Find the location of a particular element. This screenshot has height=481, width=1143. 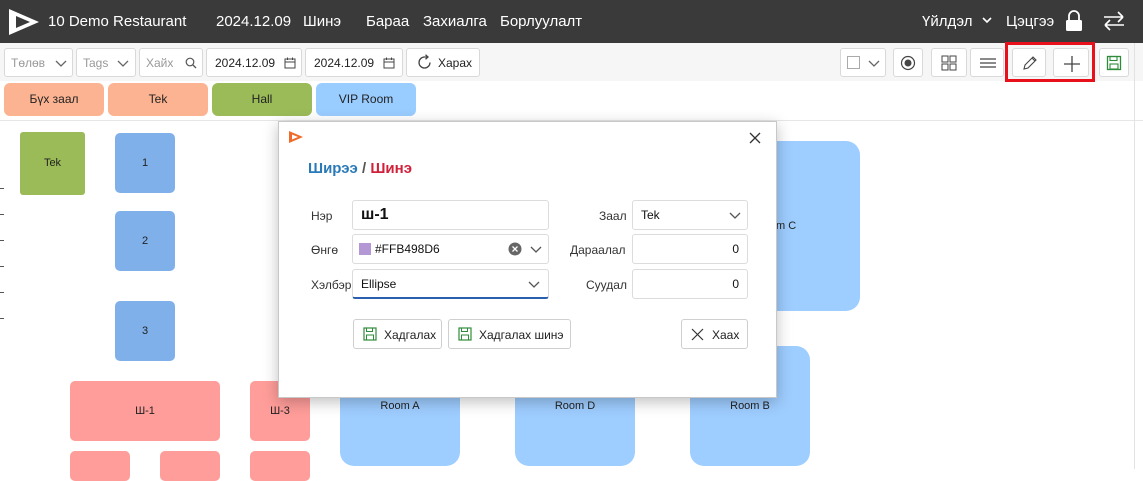

operation-menu: Үйлдэл is located at coordinates (947, 21).